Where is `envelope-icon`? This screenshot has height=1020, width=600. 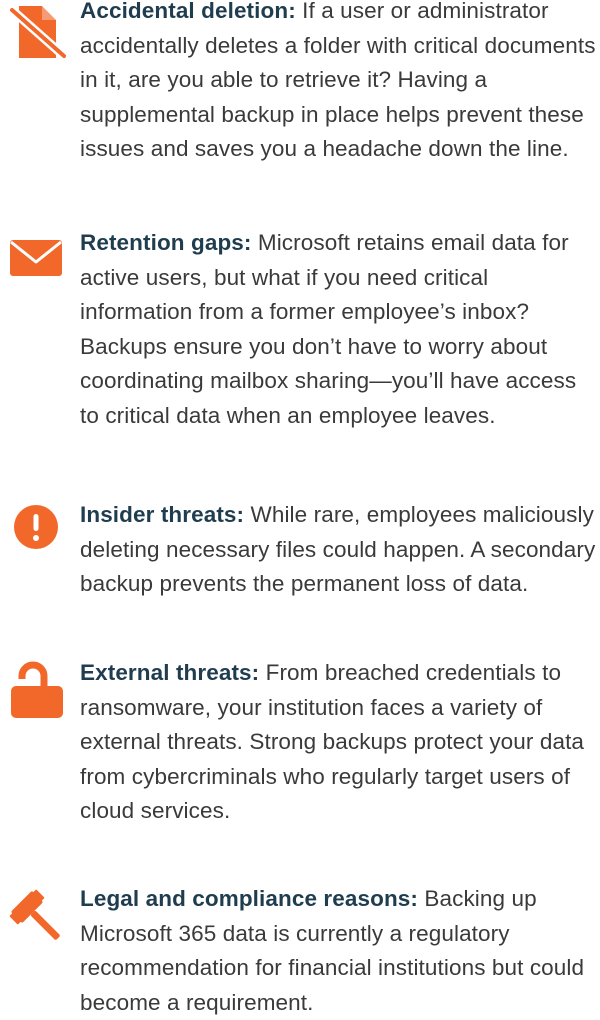 envelope-icon is located at coordinates (38, 256).